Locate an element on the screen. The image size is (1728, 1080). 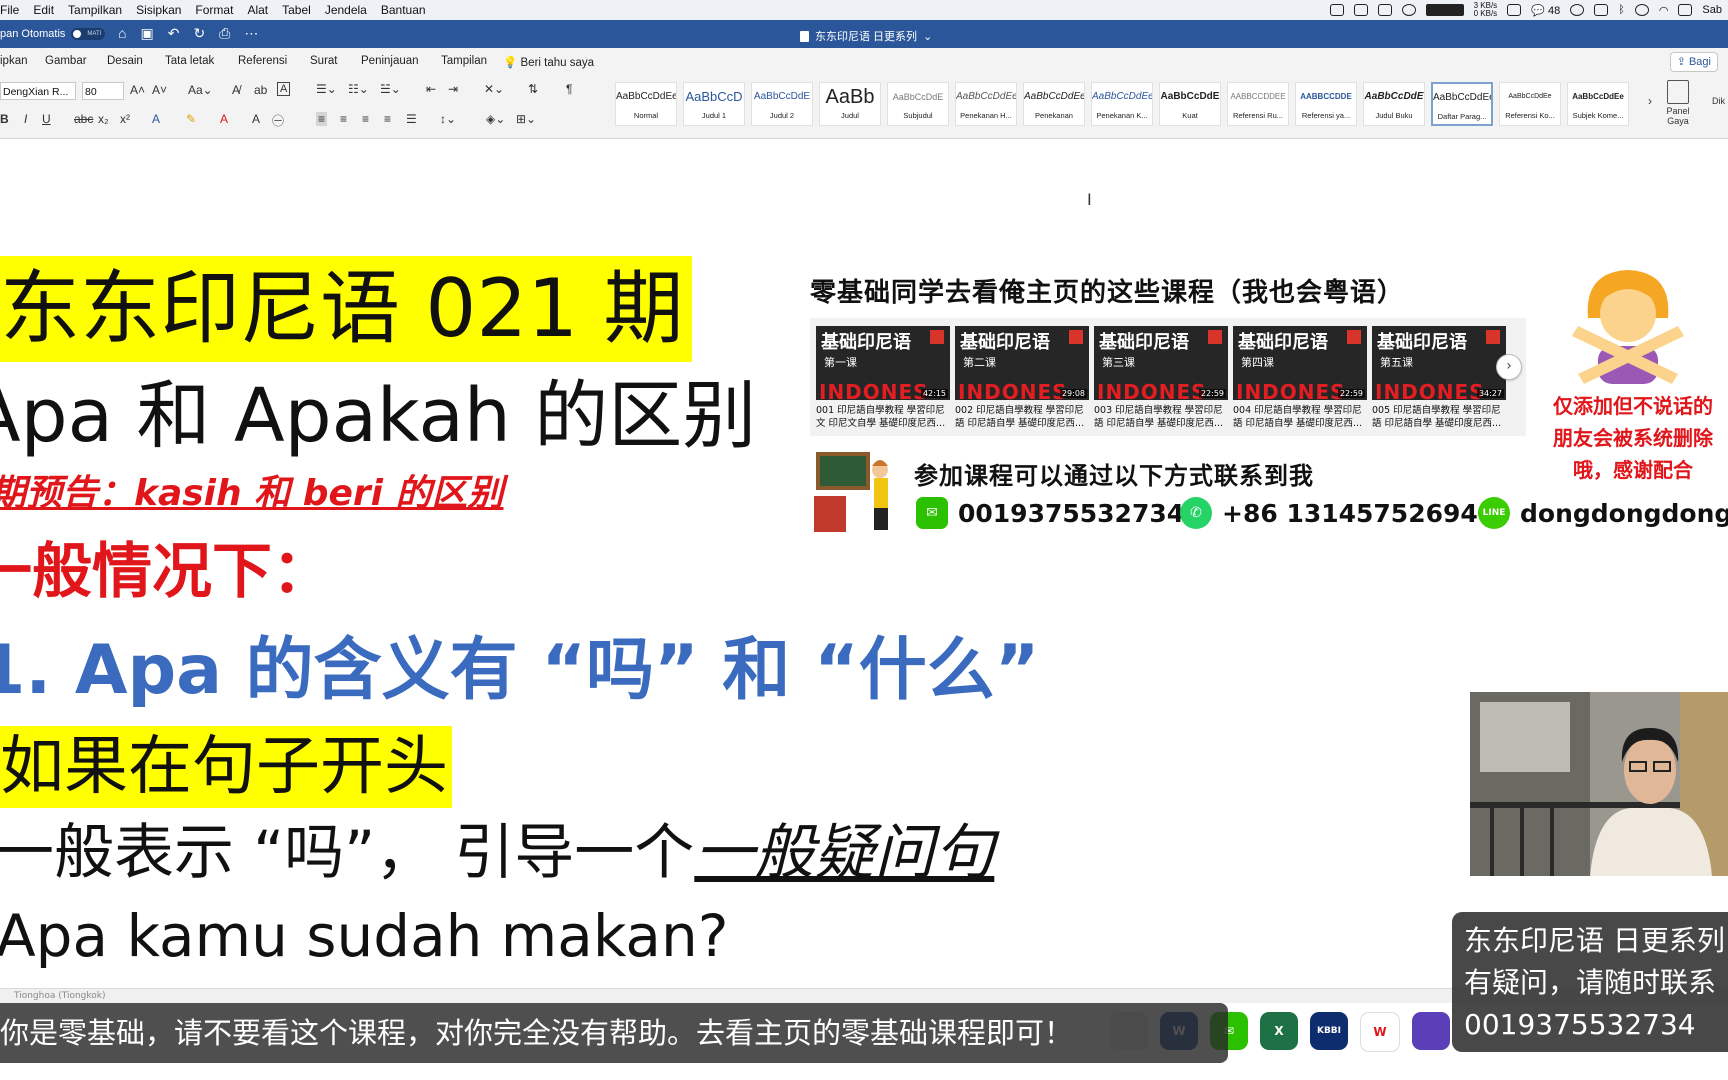
style-strong: AaBbCcDdE Kuat is located at coordinates (1190, 104).